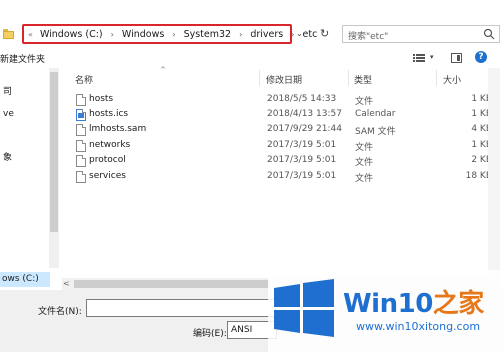  I want to click on file-modified: 2018/4/13 13:57, so click(304, 114).